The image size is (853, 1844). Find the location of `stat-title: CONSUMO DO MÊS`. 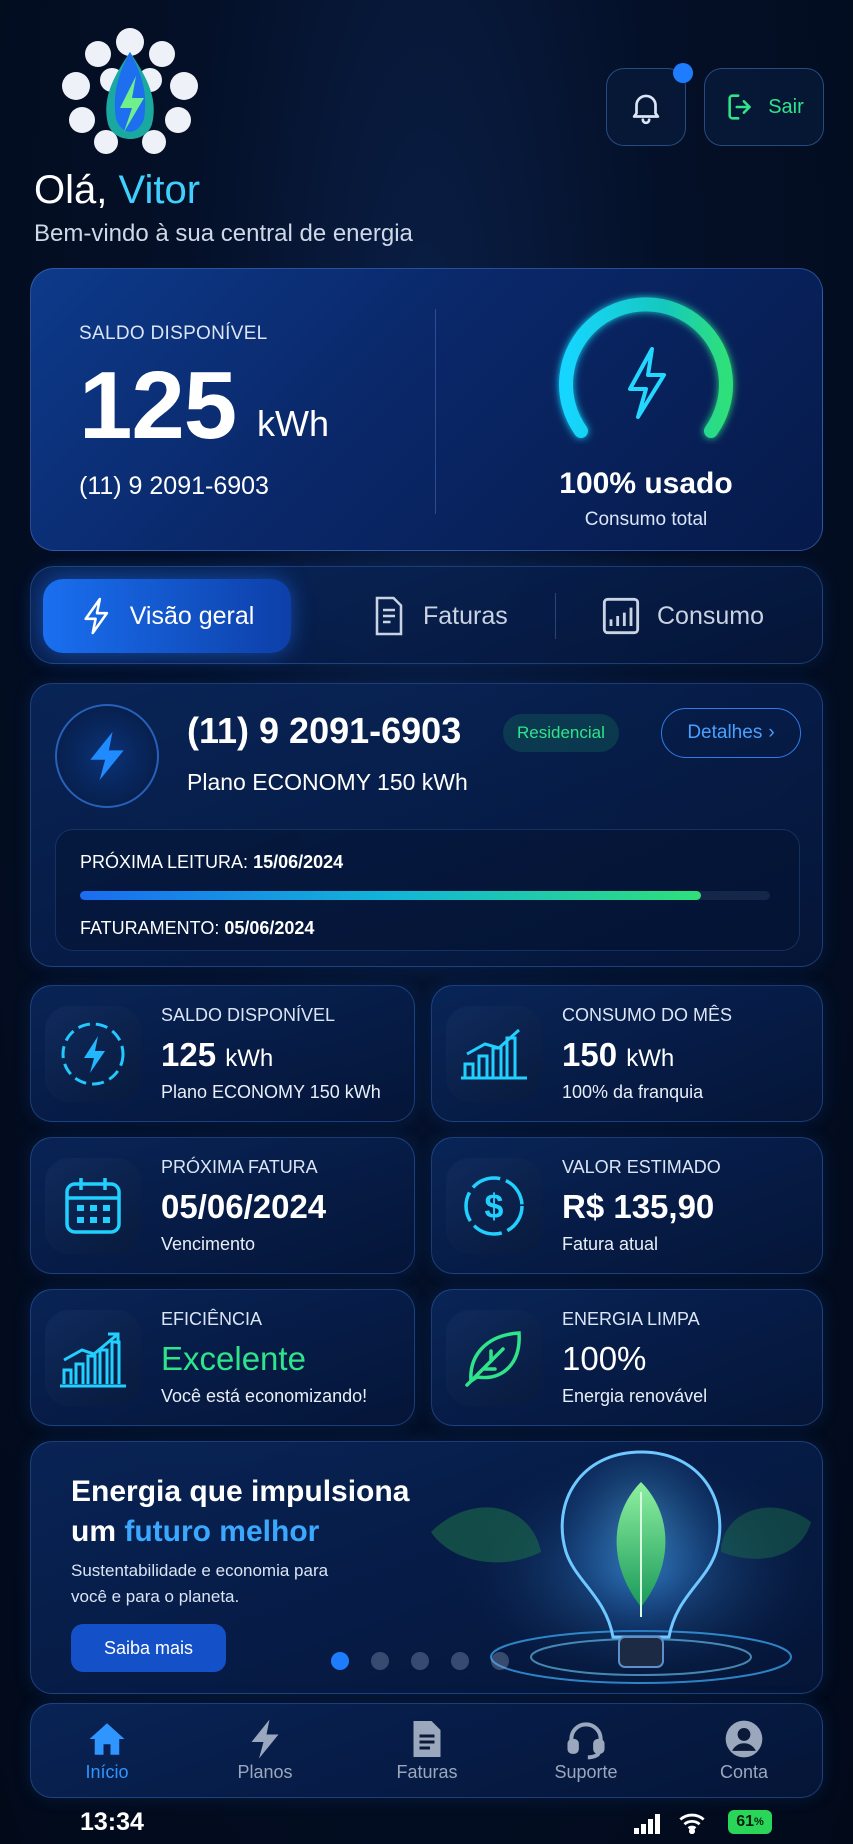

stat-title: CONSUMO DO MÊS is located at coordinates (647, 1015).